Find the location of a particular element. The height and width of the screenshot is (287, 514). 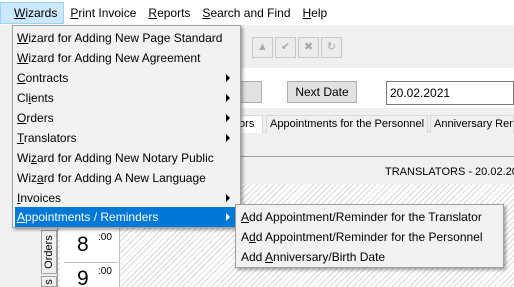

date-field: 20.02.2021 is located at coordinates (450, 93).